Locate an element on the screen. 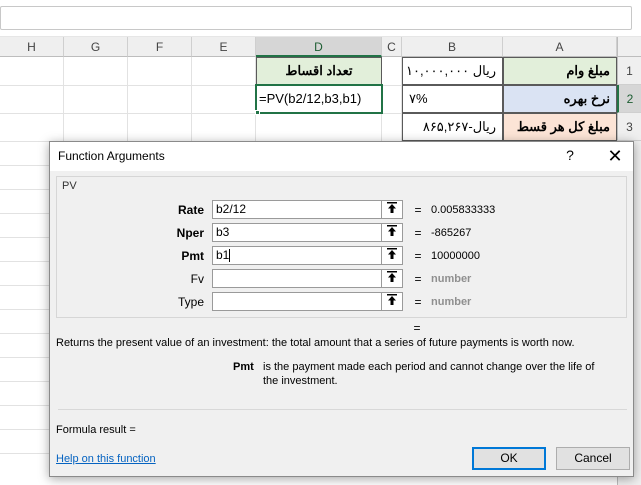 This screenshot has width=641, height=485. rate-result: 0.005833333 is located at coordinates (463, 210).